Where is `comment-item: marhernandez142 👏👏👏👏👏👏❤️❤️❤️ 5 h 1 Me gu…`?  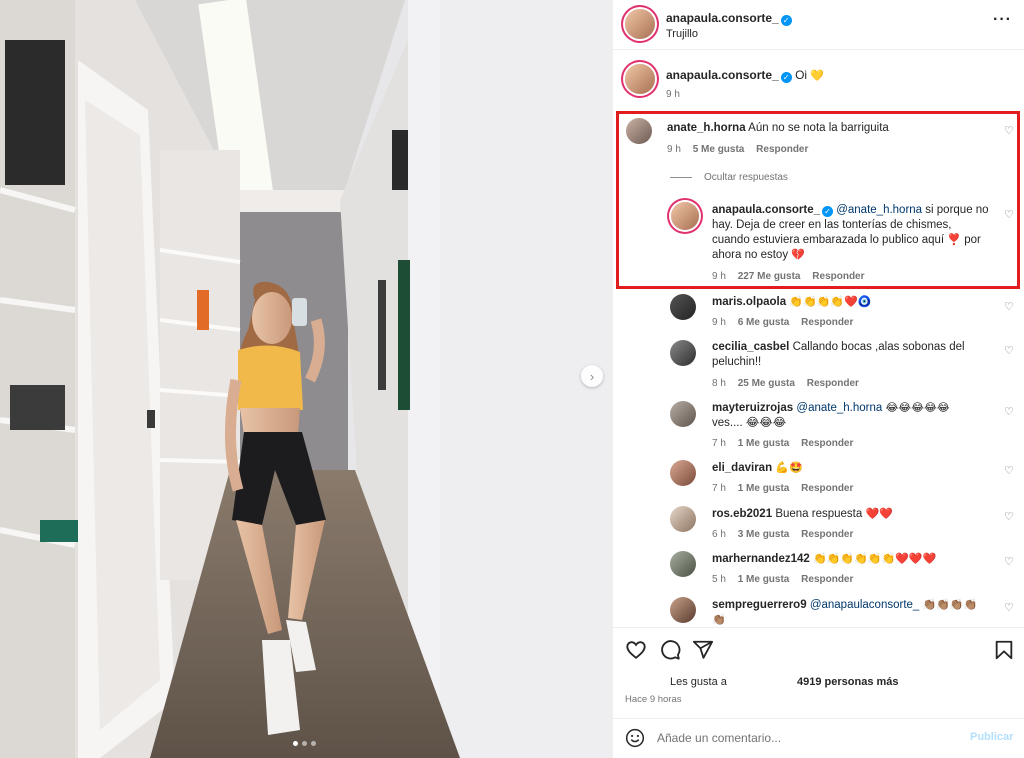
comment-item: marhernandez142 👏👏👏👏👏👏❤️❤️❤️ 5 h 1 Me gu… is located at coordinates (818, 572).